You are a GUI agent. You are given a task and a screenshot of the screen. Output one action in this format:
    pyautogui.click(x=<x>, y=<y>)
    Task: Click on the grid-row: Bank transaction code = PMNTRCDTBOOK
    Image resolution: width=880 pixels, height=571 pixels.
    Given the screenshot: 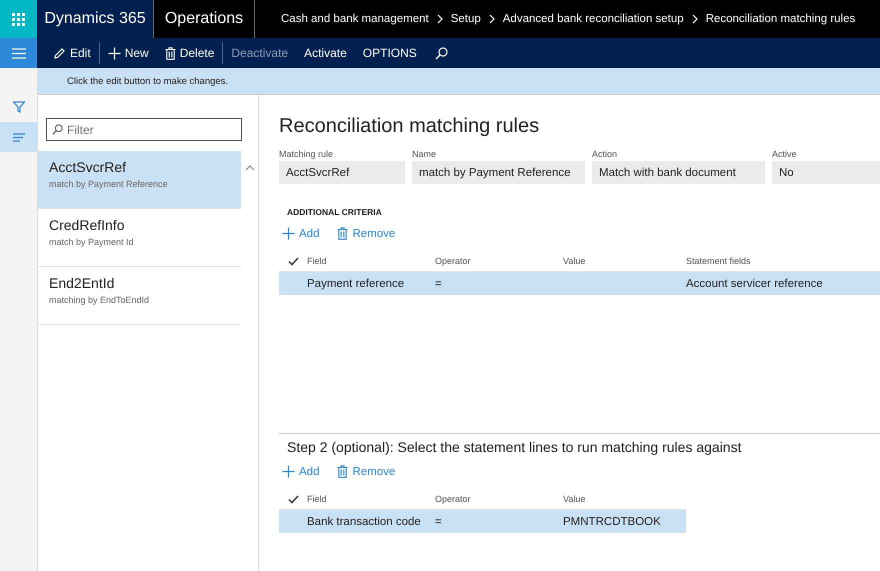 What is the action you would take?
    pyautogui.click(x=482, y=521)
    